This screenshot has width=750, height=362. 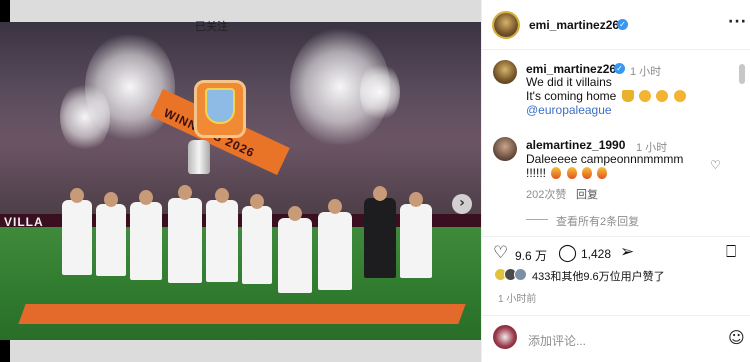 I want to click on bookmark-icon: ⎕, so click(x=731, y=252).